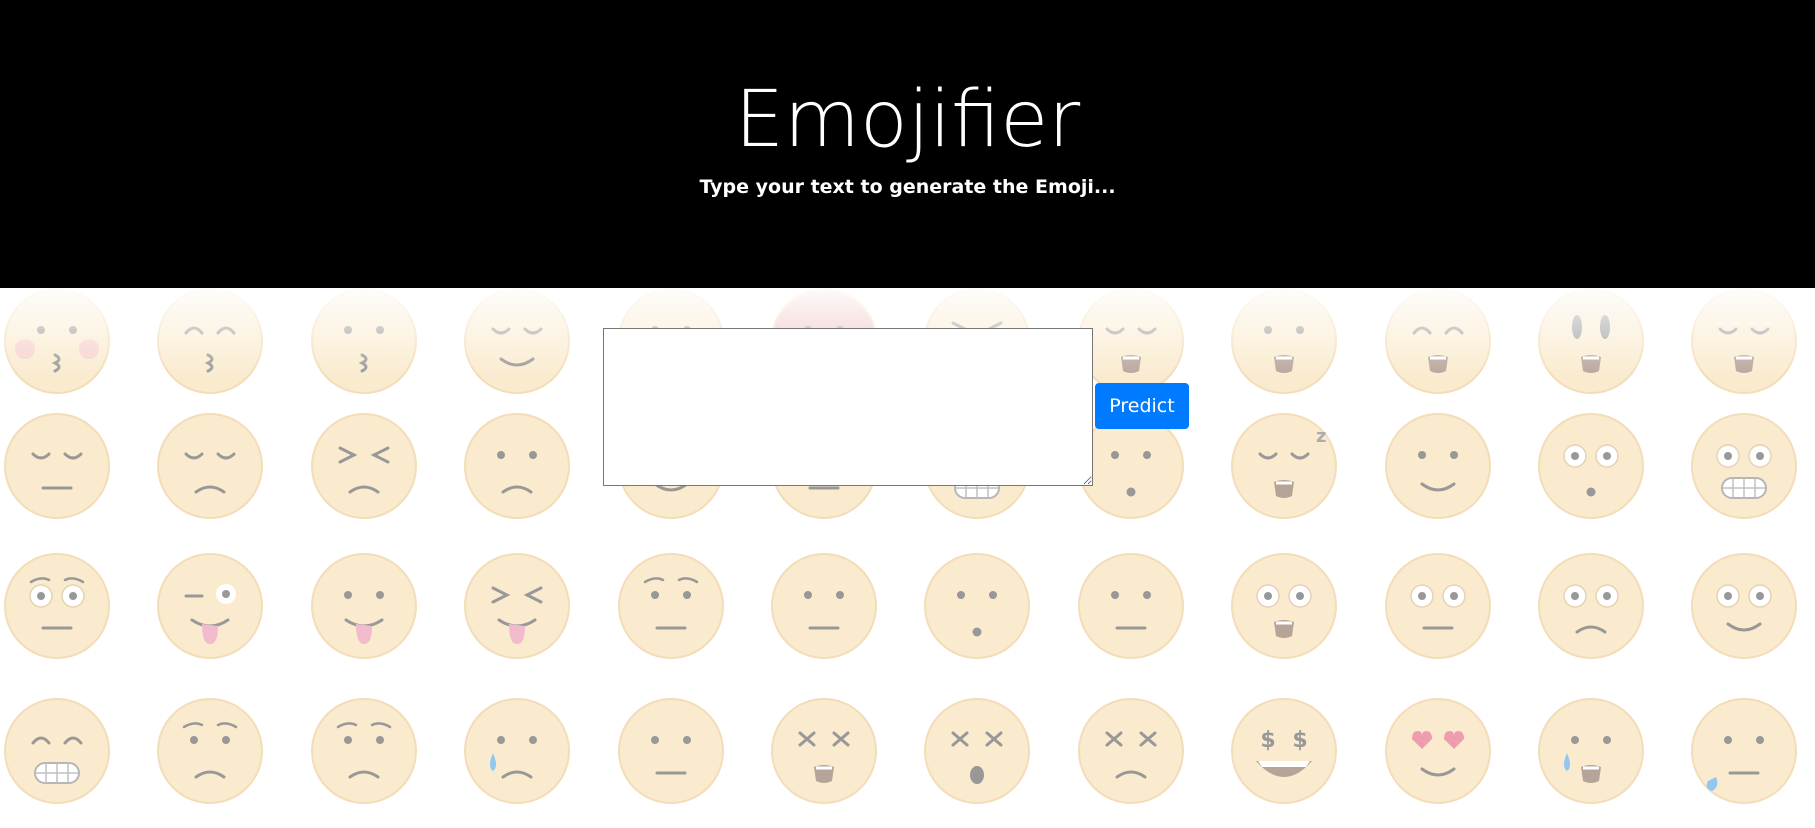  What do you see at coordinates (1284, 341) in the screenshot?
I see `emoji-face-surprised` at bounding box center [1284, 341].